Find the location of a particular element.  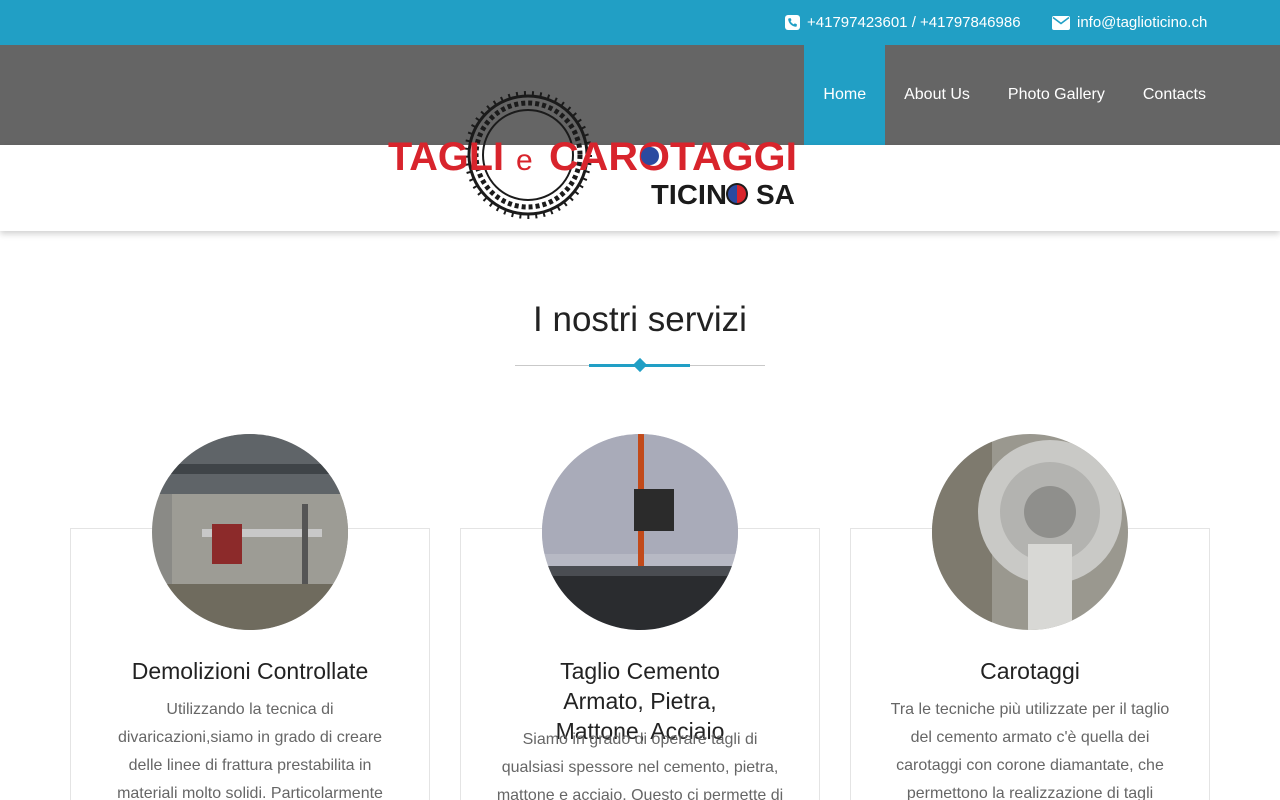

main-nav: Home About Us Photo Gallery Contacts is located at coordinates (1014, 95).